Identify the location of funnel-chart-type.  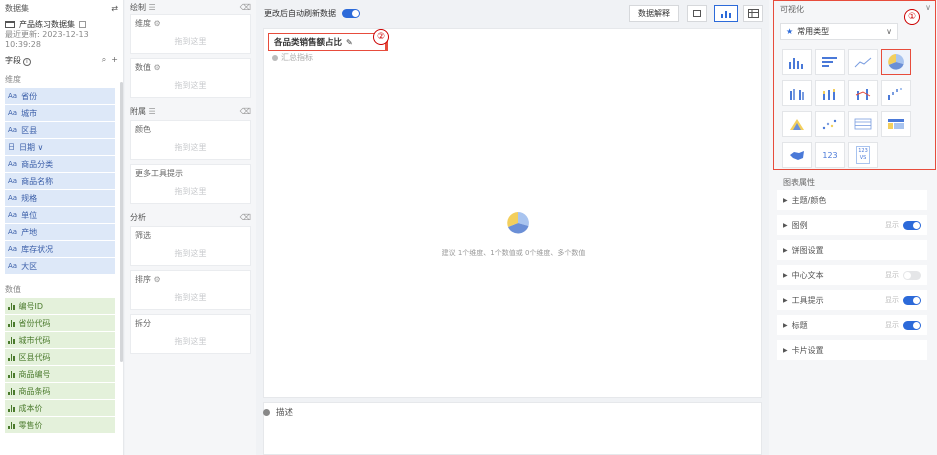
(797, 124).